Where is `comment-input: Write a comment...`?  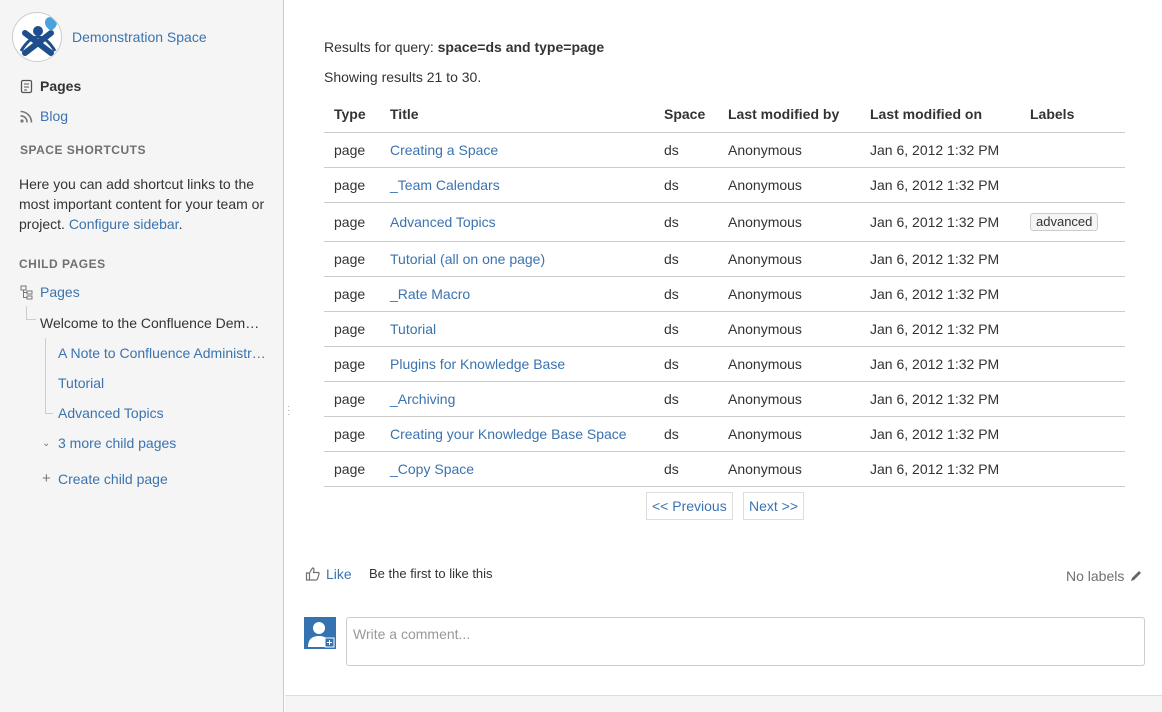
comment-input: Write a comment... is located at coordinates (745, 641).